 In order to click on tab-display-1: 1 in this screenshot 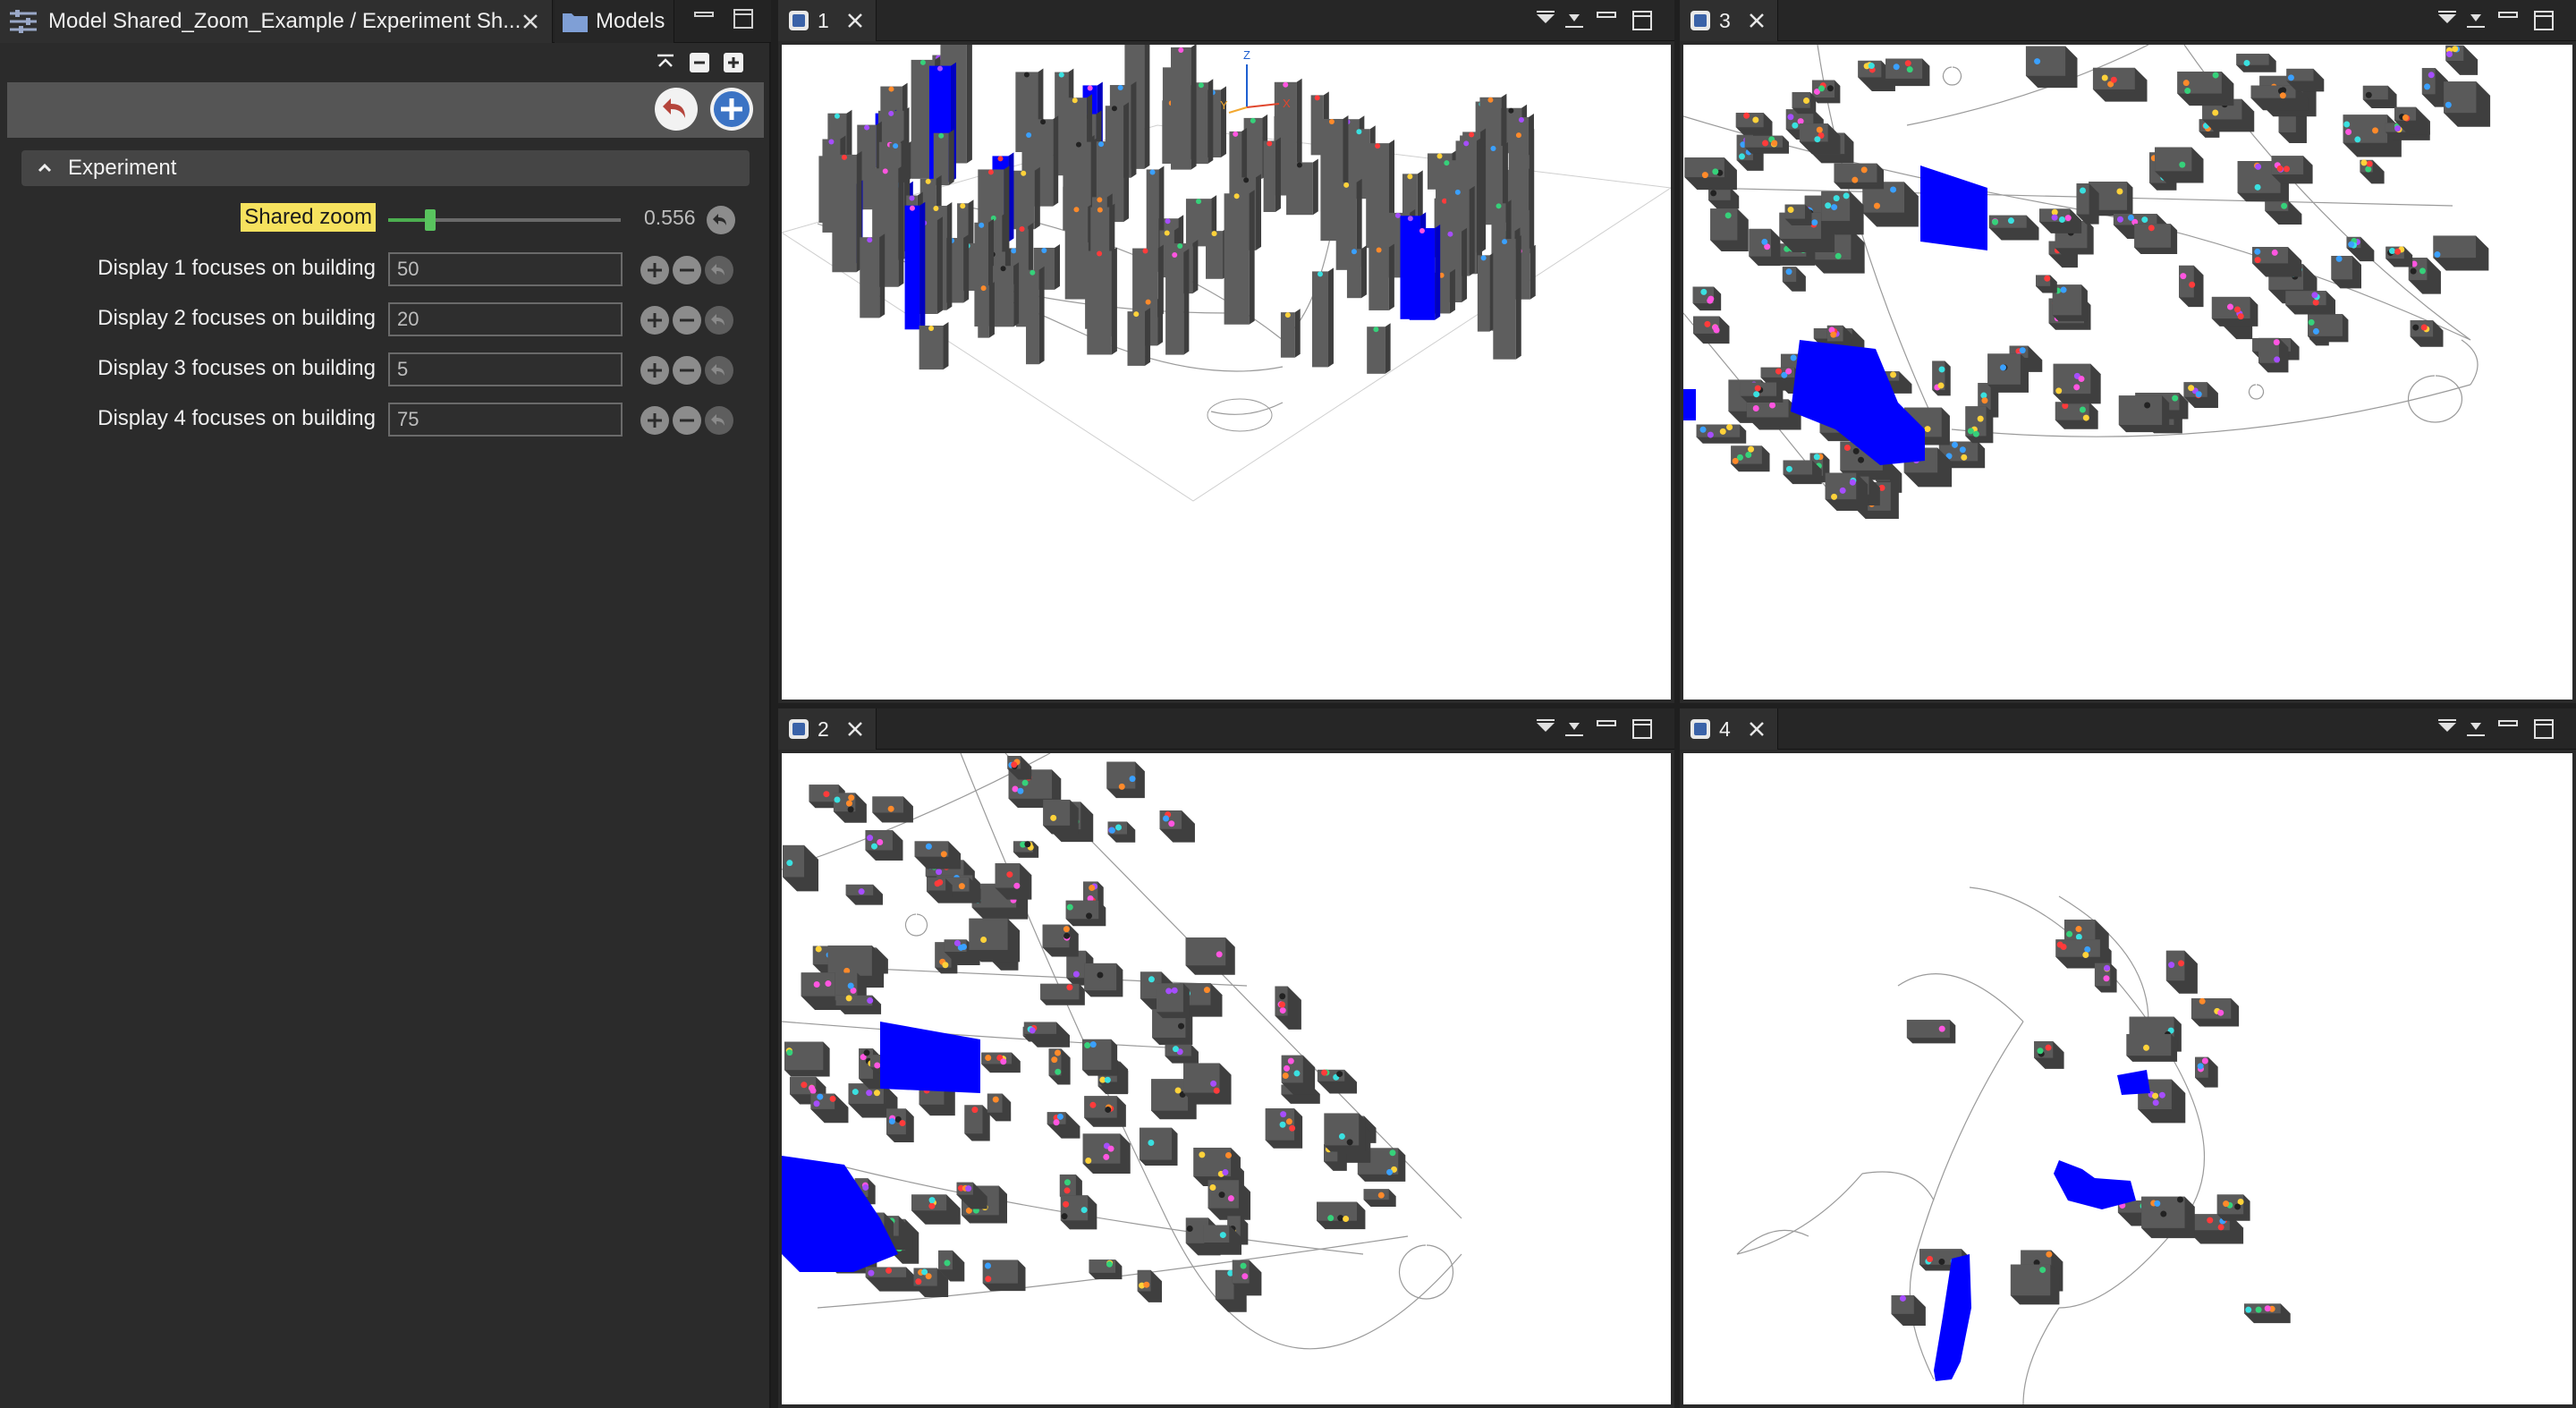, I will do `click(827, 20)`.